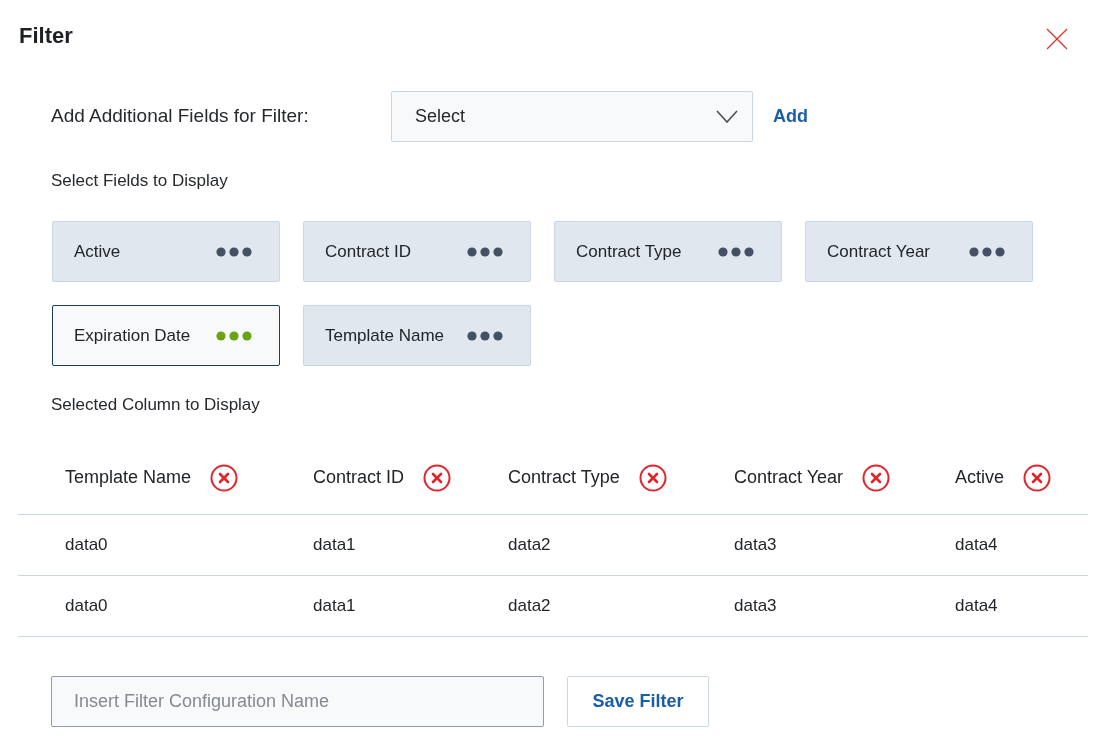  I want to click on column-header: Template Name, so click(128, 477).